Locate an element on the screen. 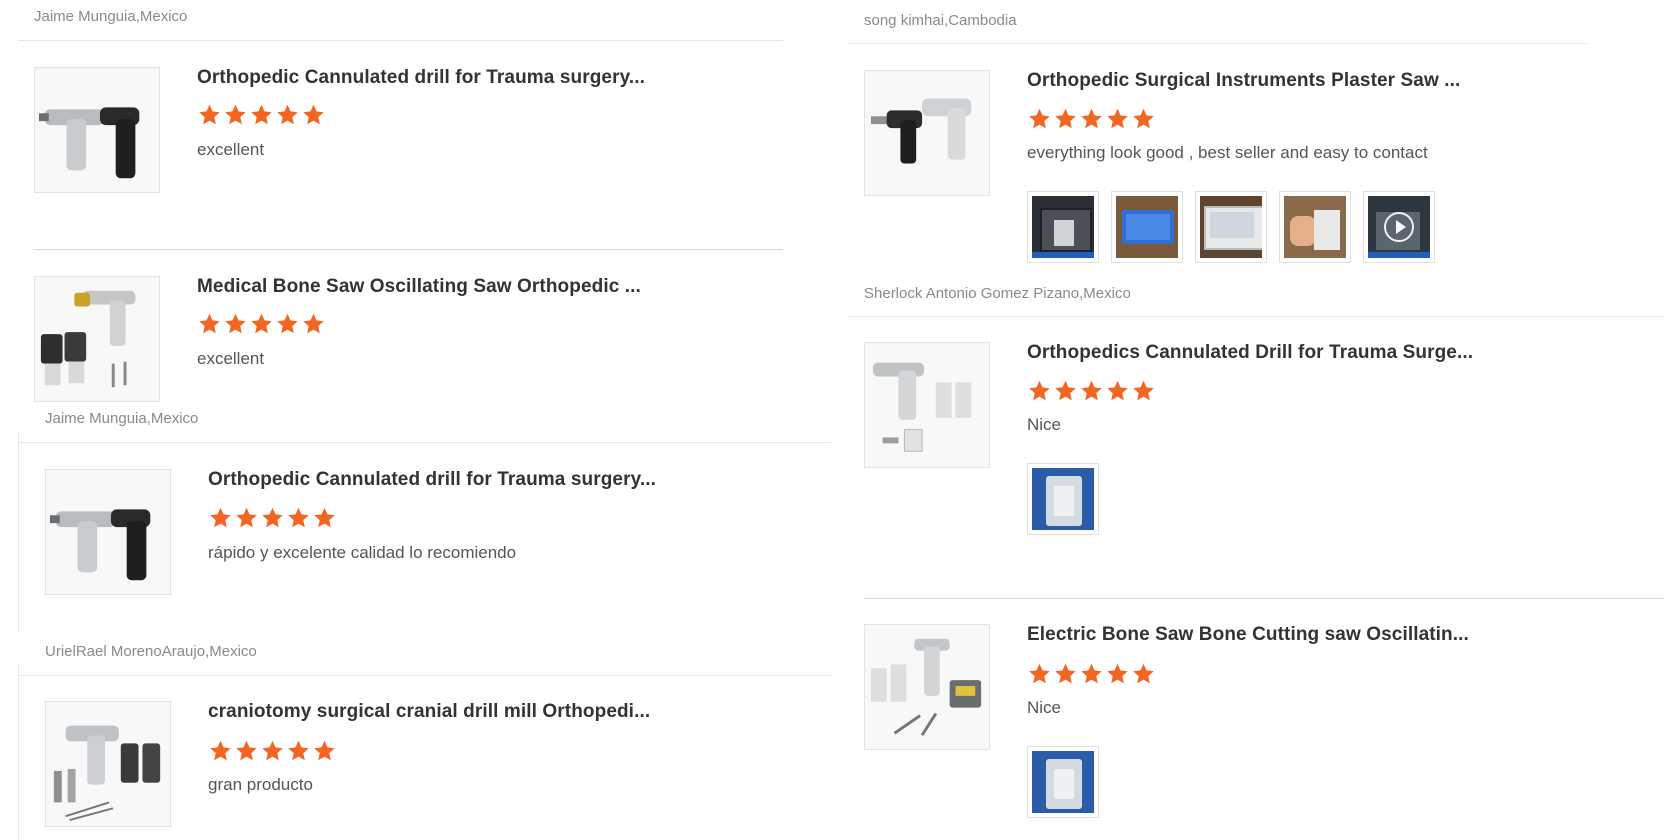  cannulated-drill-set-image is located at coordinates (927, 405).